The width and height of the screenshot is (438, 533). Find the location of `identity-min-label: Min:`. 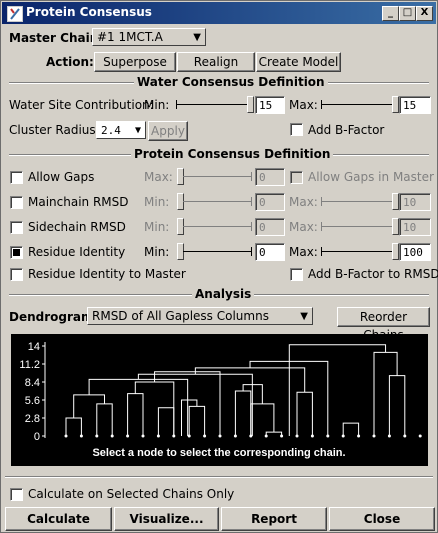

identity-min-label: Min: is located at coordinates (157, 252).